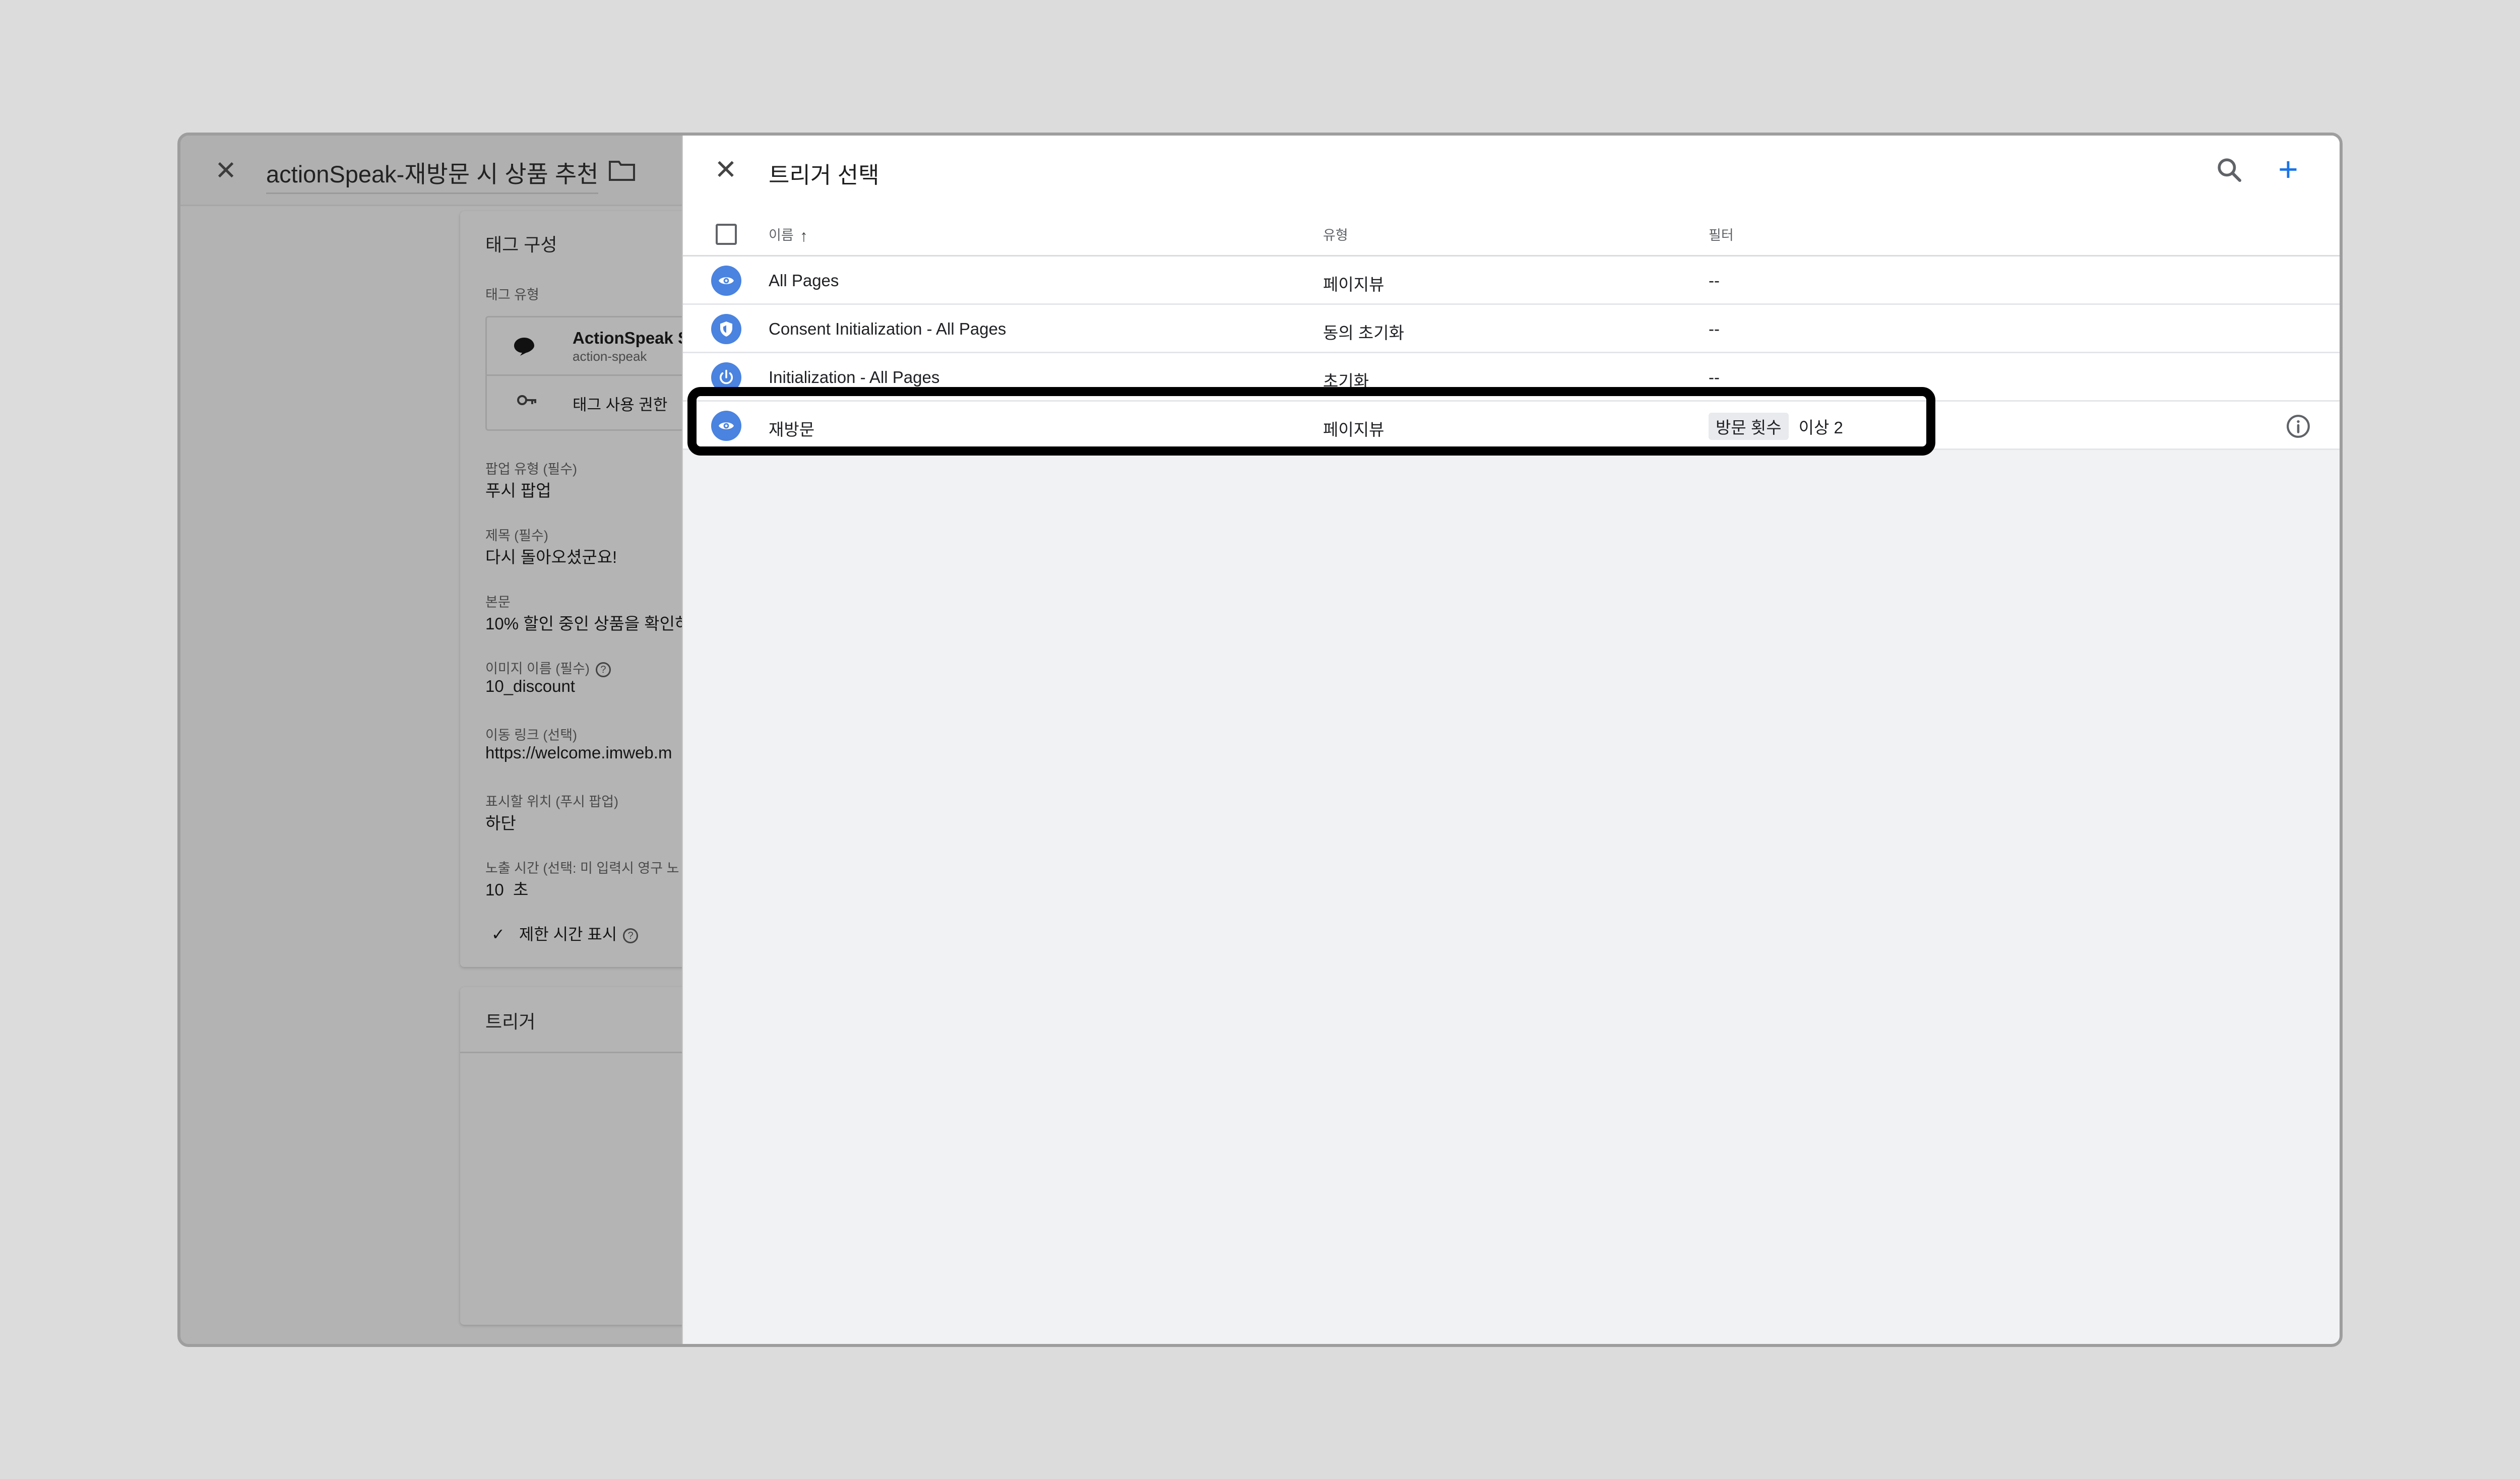  Describe the element at coordinates (726, 329) in the screenshot. I see `shield-icon` at that location.